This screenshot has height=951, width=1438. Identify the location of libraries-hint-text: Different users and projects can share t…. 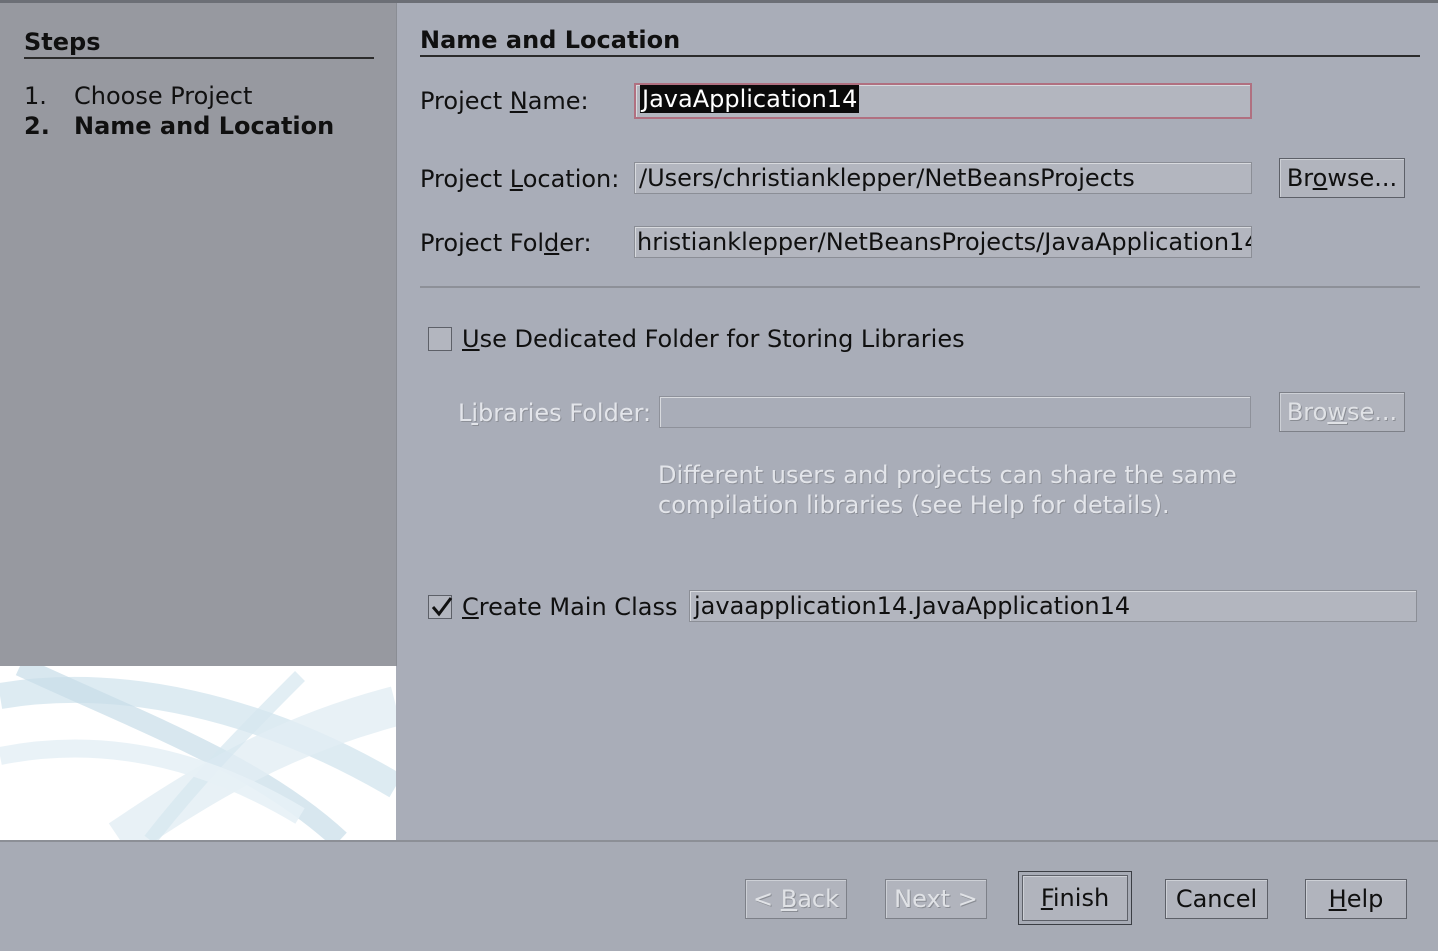
(947, 490).